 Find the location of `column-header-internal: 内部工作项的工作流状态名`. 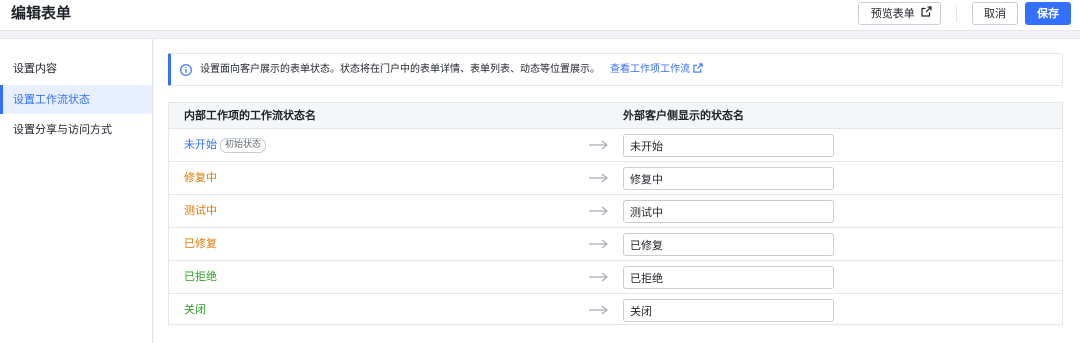

column-header-internal: 内部工作项的工作流状态名 is located at coordinates (250, 115).